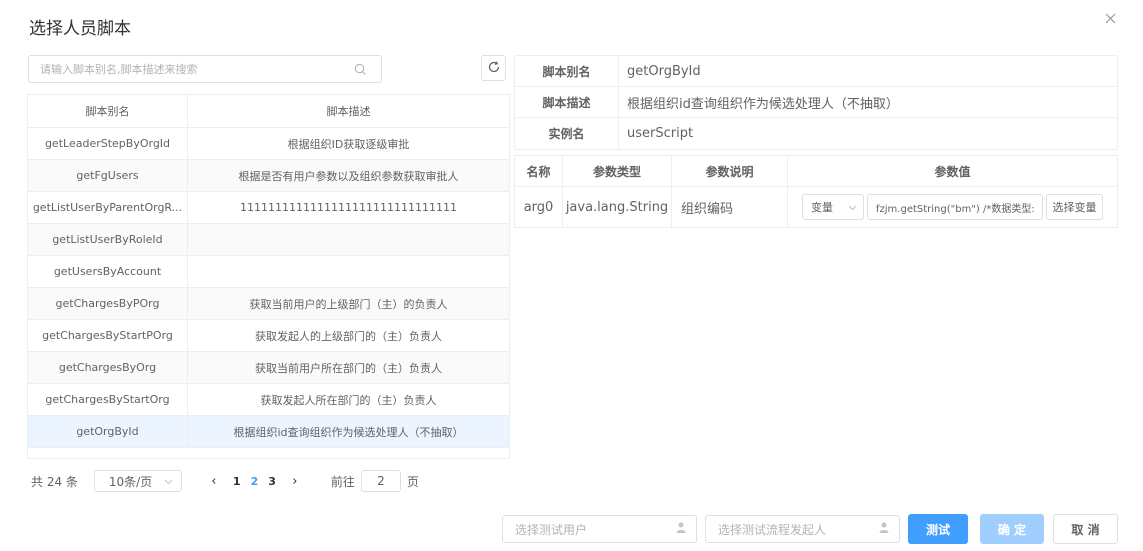  What do you see at coordinates (1012, 529) in the screenshot?
I see `confirm-button: 确 定` at bounding box center [1012, 529].